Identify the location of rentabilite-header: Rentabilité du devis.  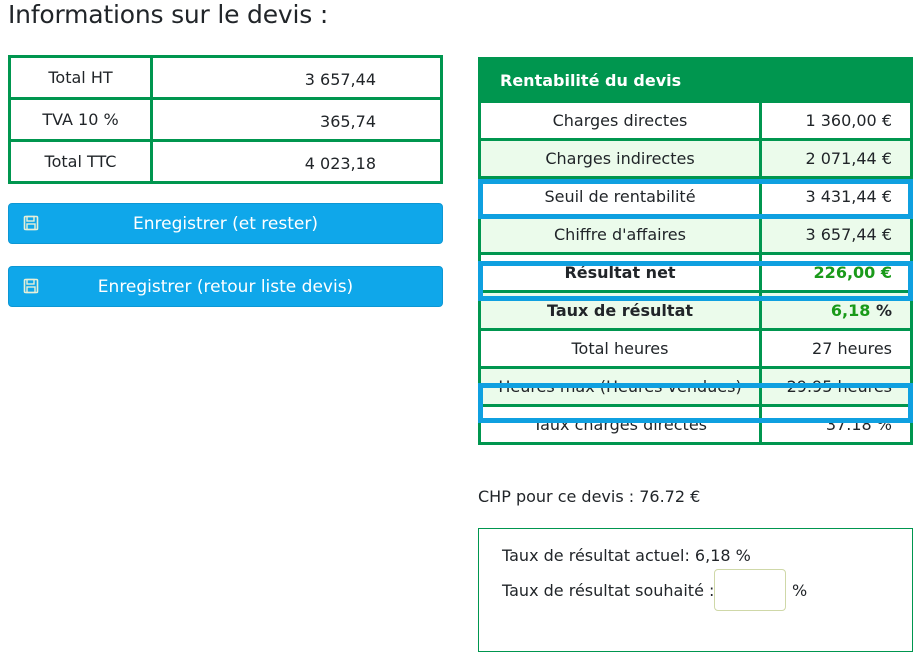
(695, 80).